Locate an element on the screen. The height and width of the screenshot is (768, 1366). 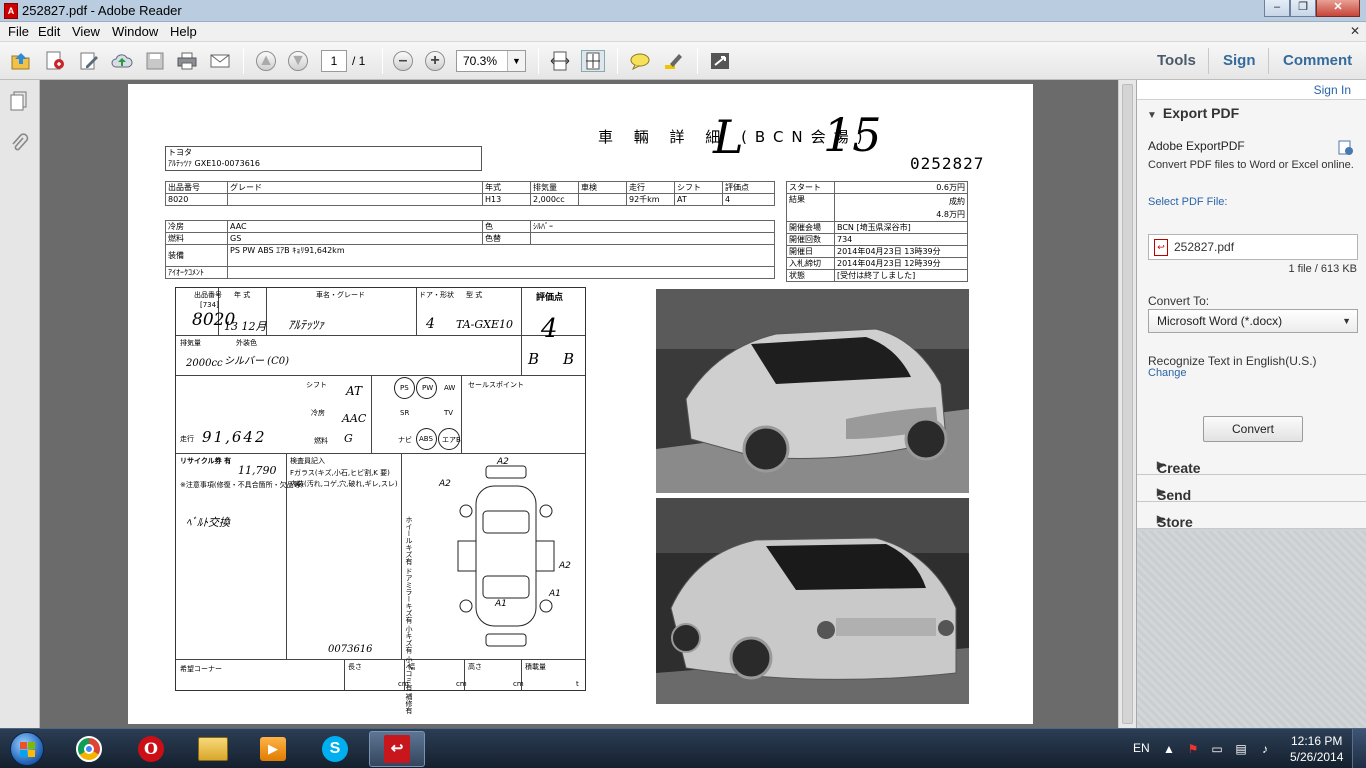
vertical-scrollbar is located at coordinates (1127, 404).